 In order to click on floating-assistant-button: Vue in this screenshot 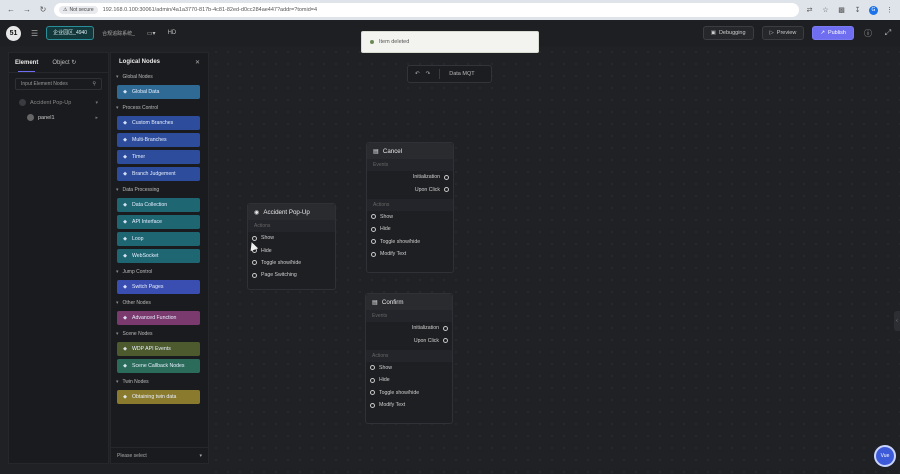, I will do `click(885, 456)`.